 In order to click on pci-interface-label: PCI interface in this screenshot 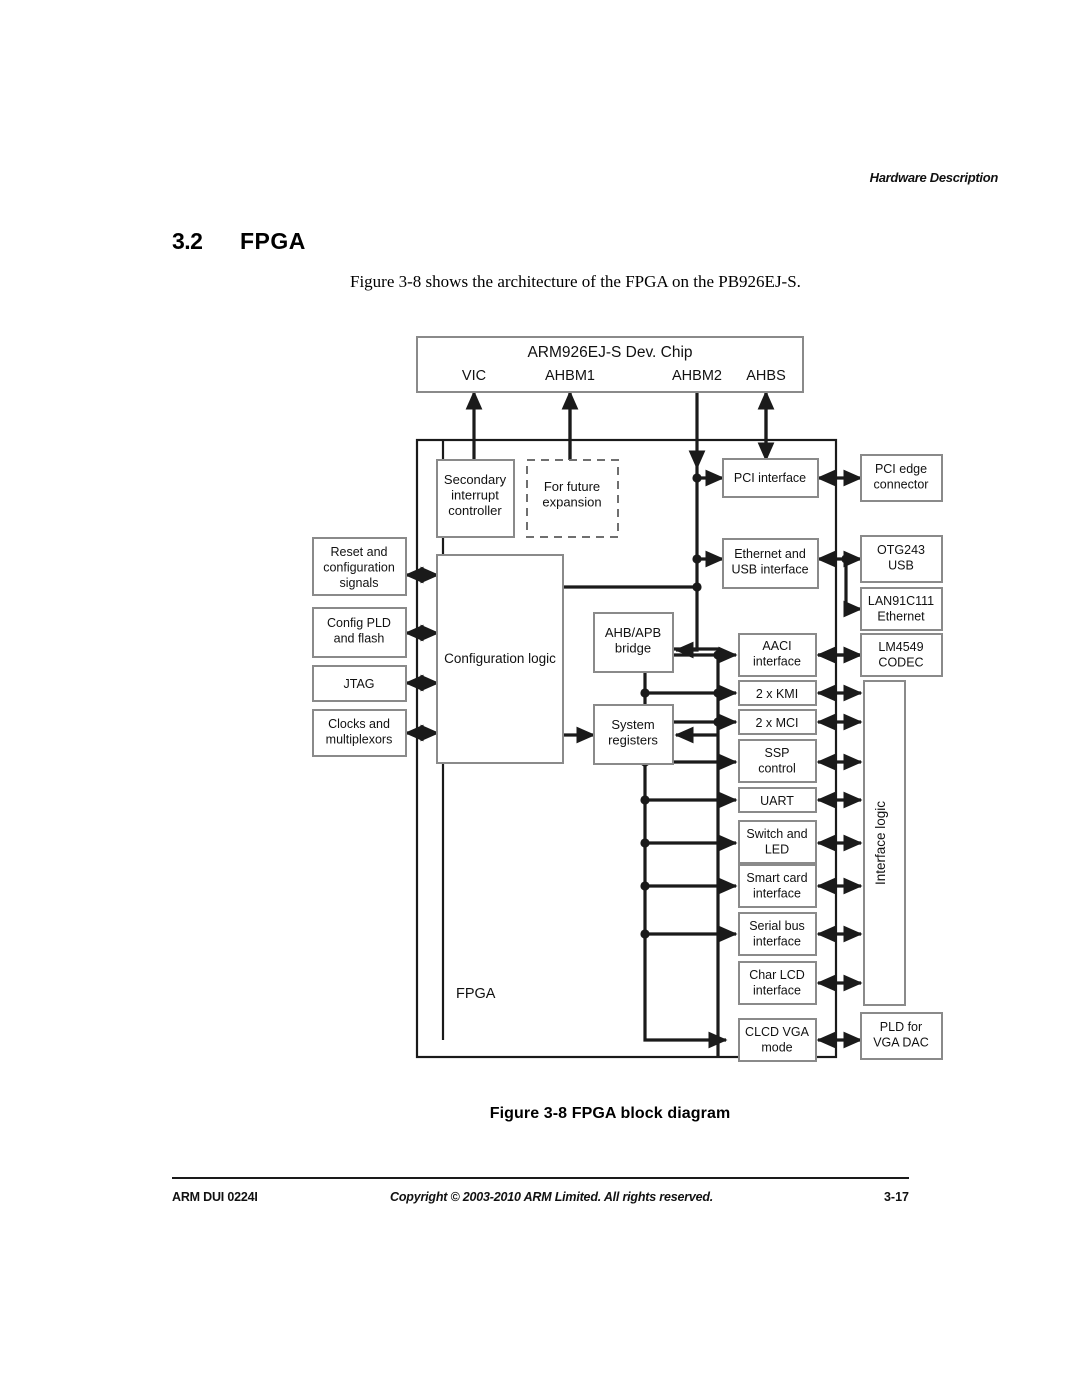, I will do `click(770, 478)`.